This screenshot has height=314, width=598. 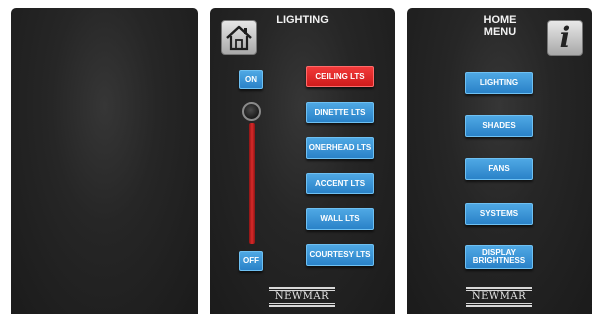 I want to click on menu-lighting-button: LIGHTING, so click(x=499, y=83).